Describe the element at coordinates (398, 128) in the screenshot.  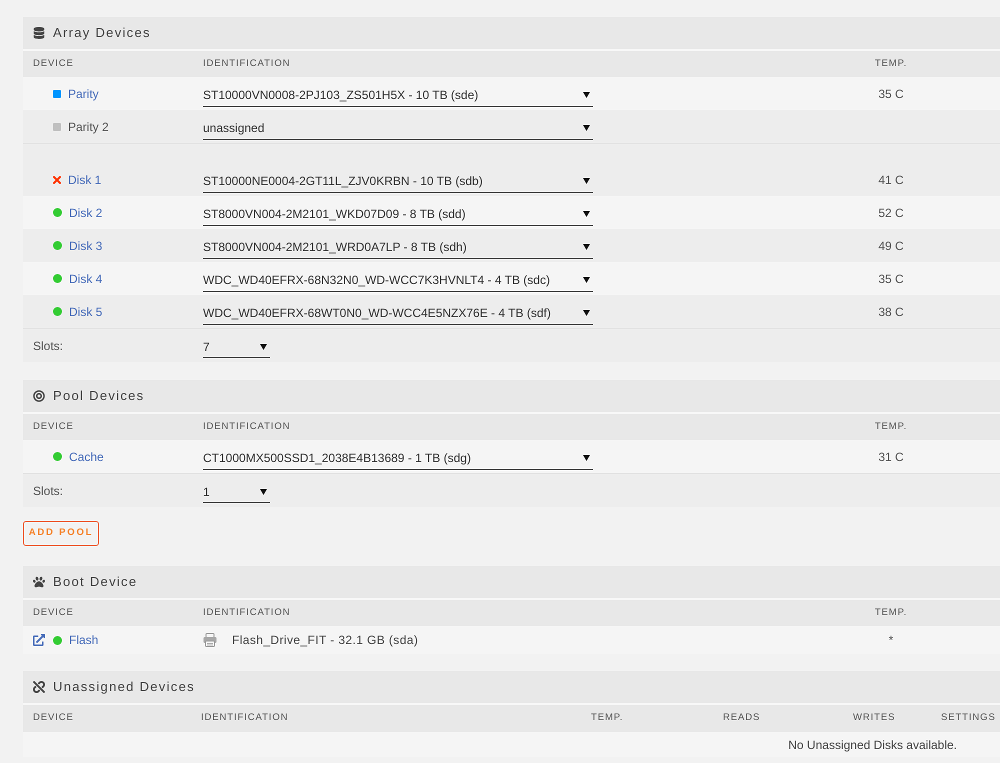
I see `disk-select: unassigned` at that location.